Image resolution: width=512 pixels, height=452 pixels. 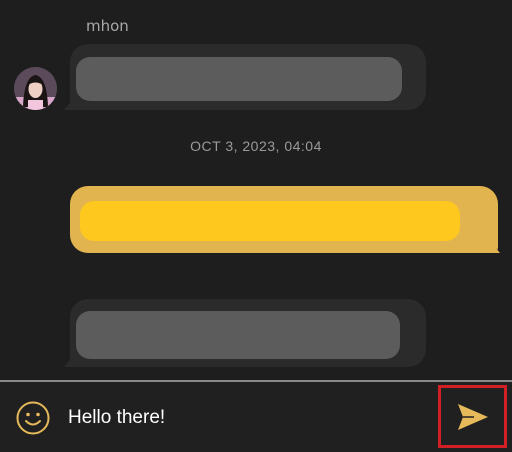 I want to click on avatar, so click(x=35, y=88).